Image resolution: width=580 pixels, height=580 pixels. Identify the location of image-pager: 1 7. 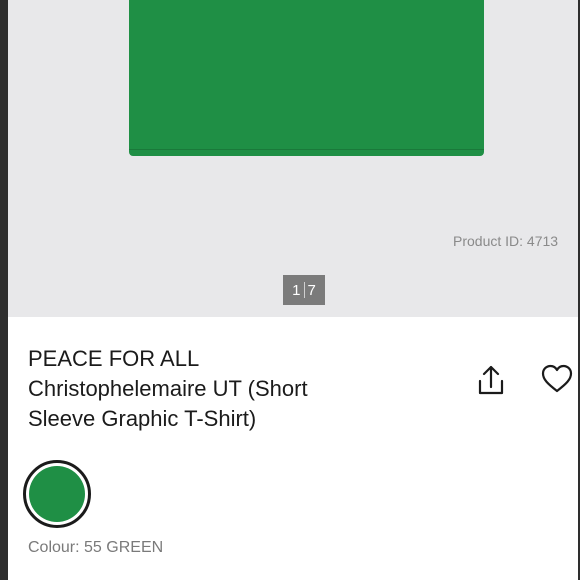
(304, 290).